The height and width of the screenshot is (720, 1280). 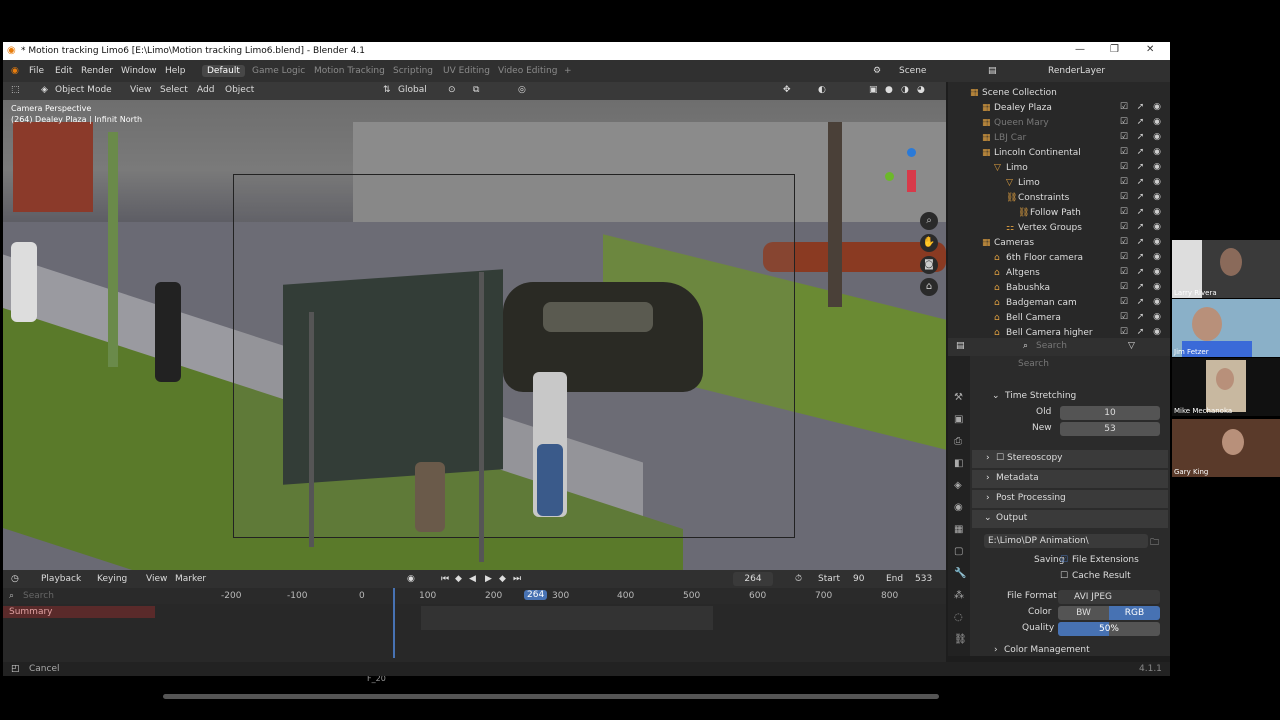 I want to click on render-tab-icon: ▣, so click(x=958, y=419).